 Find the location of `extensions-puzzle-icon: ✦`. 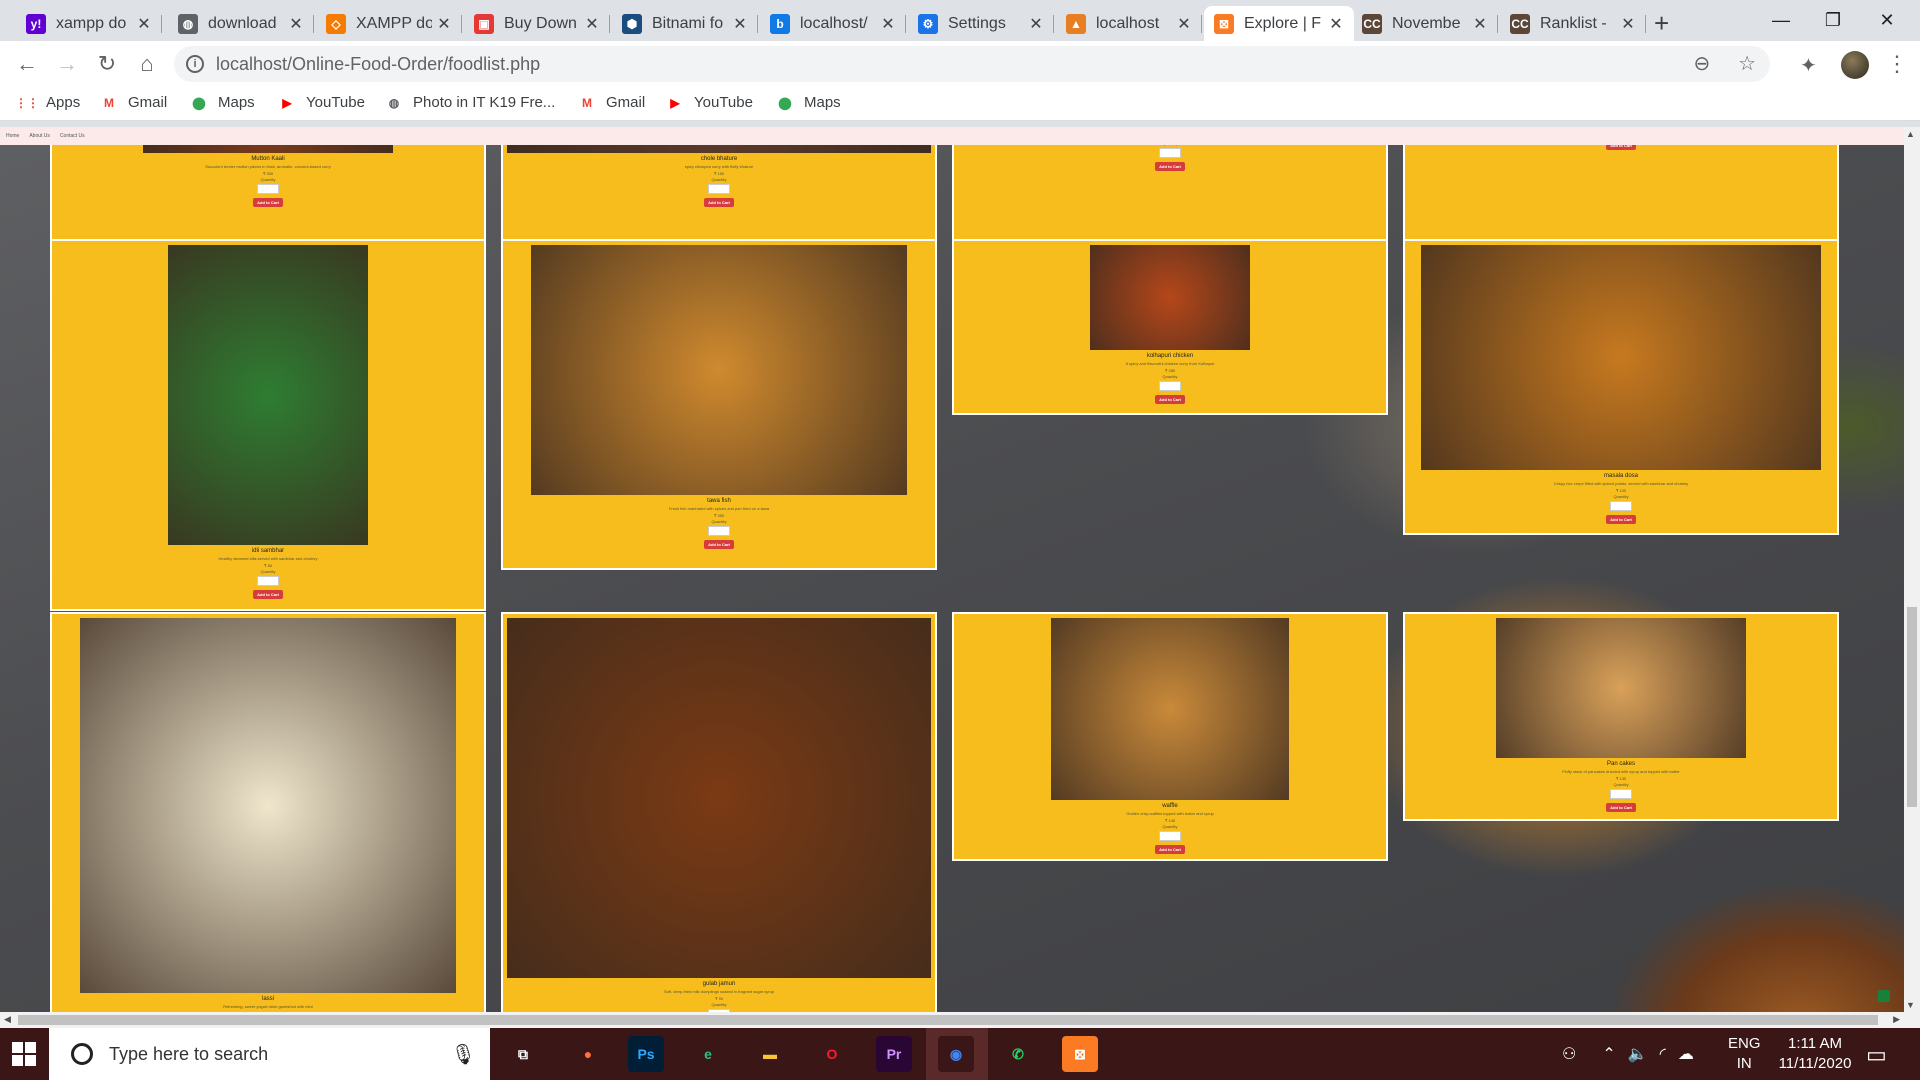

extensions-puzzle-icon: ✦ is located at coordinates (1808, 65).